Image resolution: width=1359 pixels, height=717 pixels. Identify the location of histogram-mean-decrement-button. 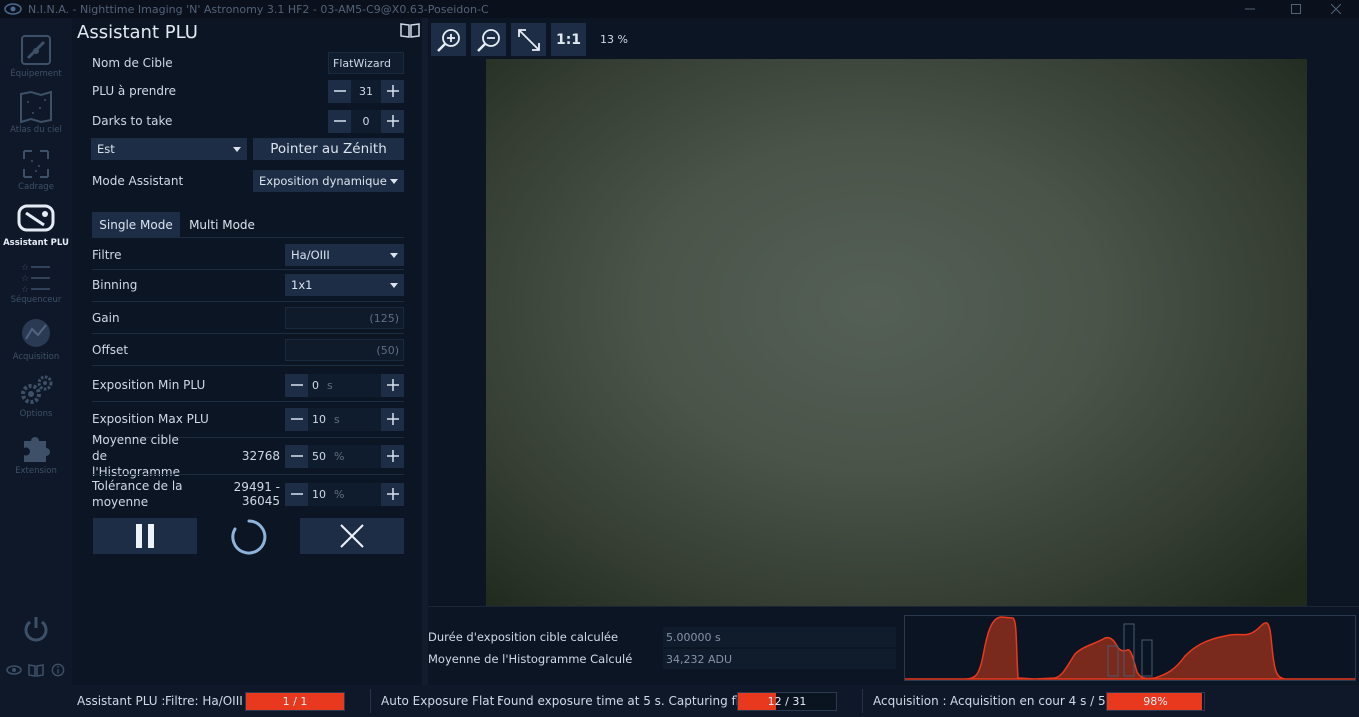
(296, 456).